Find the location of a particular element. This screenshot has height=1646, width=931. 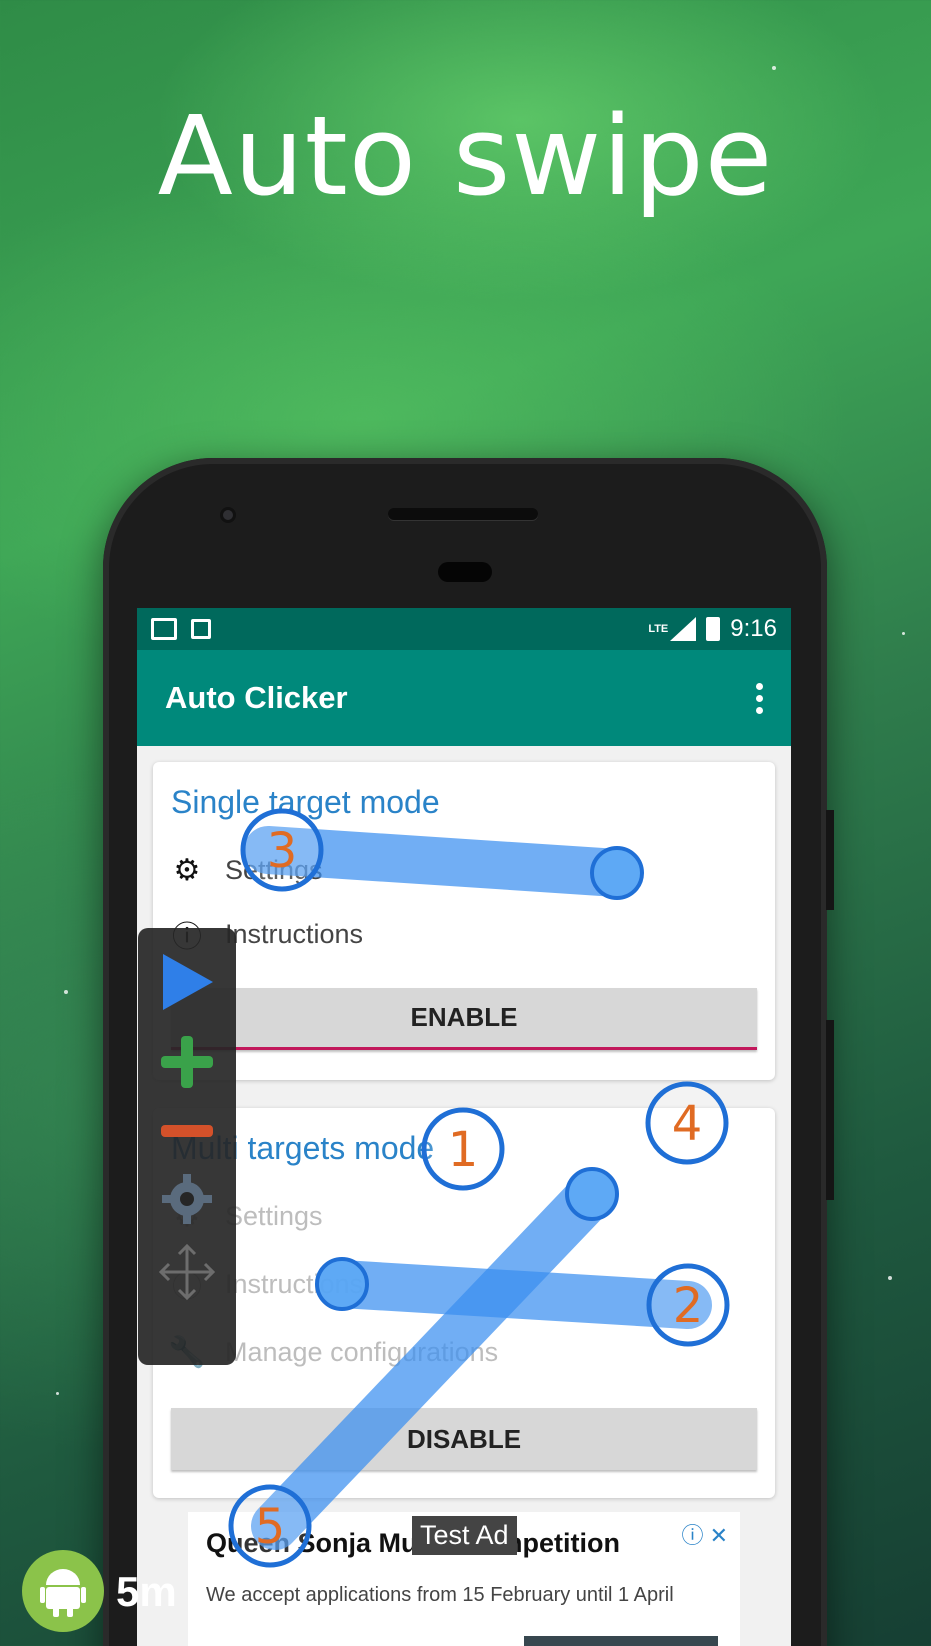

android-icon is located at coordinates (63, 1591).